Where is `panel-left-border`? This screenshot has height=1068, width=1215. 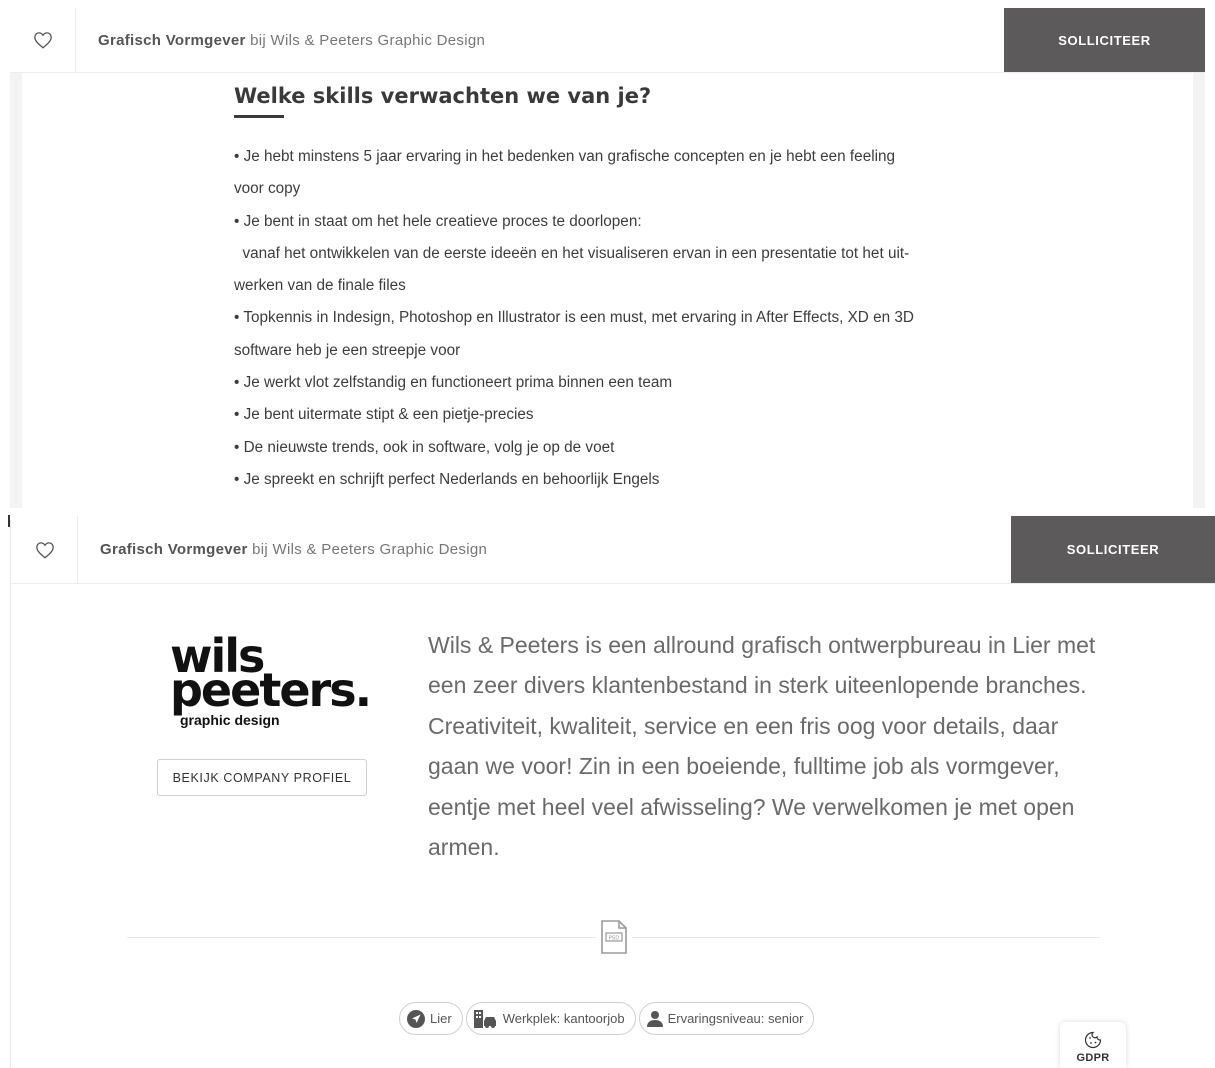
panel-left-border is located at coordinates (10, 794).